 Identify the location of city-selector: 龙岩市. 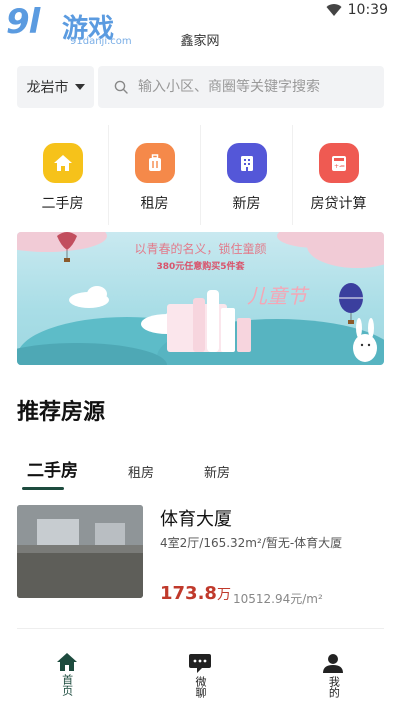
(55, 87).